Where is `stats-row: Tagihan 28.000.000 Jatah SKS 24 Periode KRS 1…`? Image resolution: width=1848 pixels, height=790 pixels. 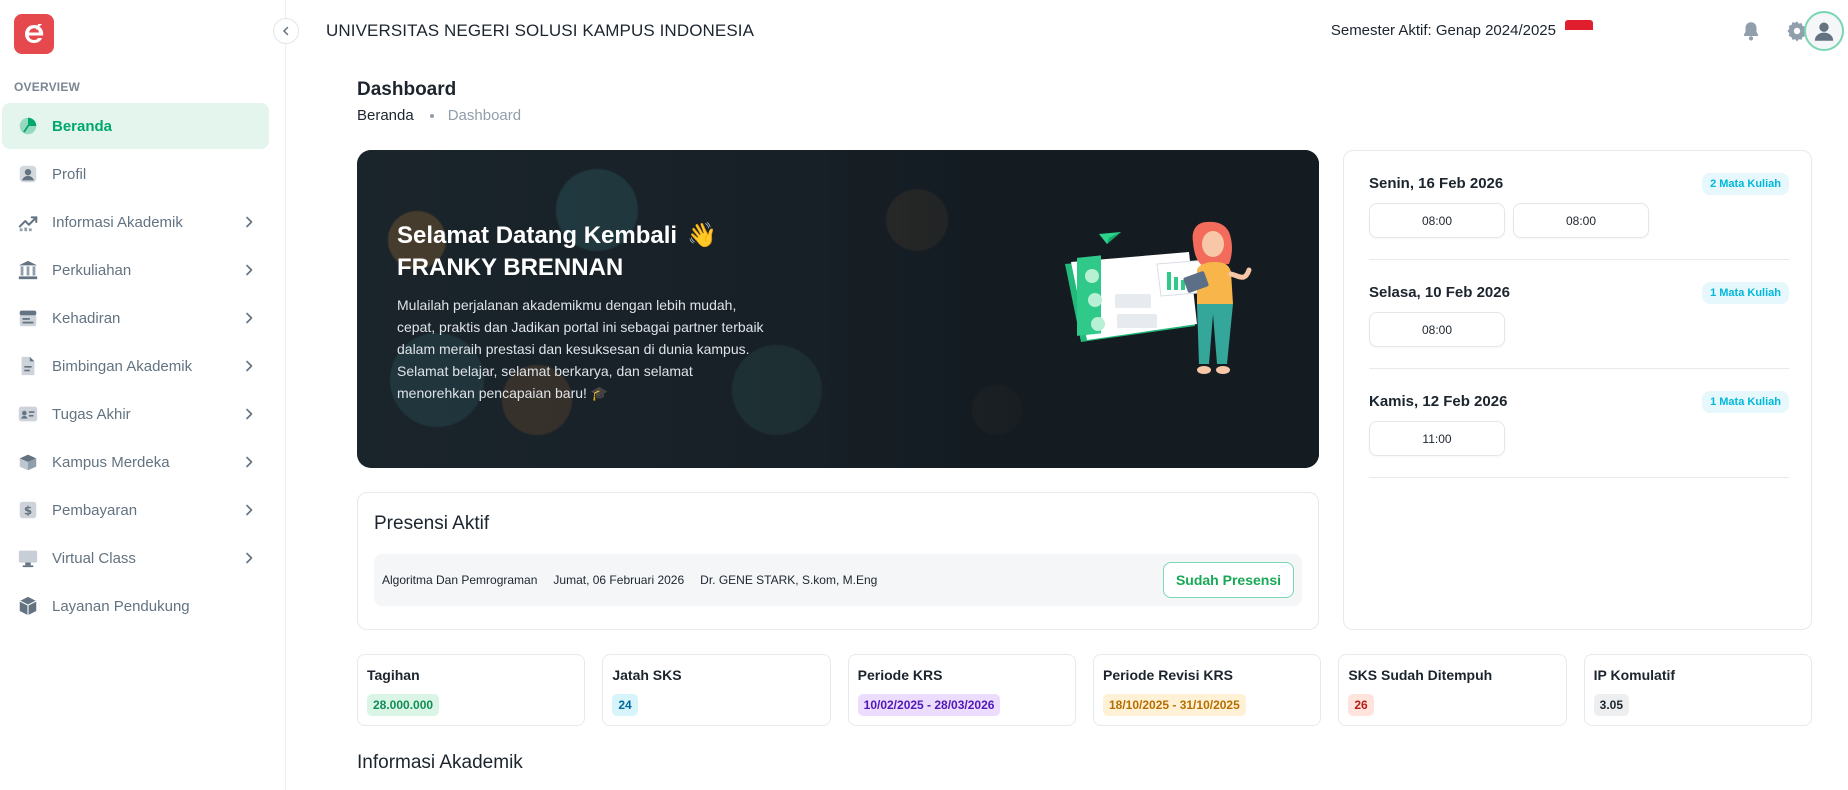
stats-row: Tagihan 28.000.000 Jatah SKS 24 Periode KRS 1… is located at coordinates (1084, 690).